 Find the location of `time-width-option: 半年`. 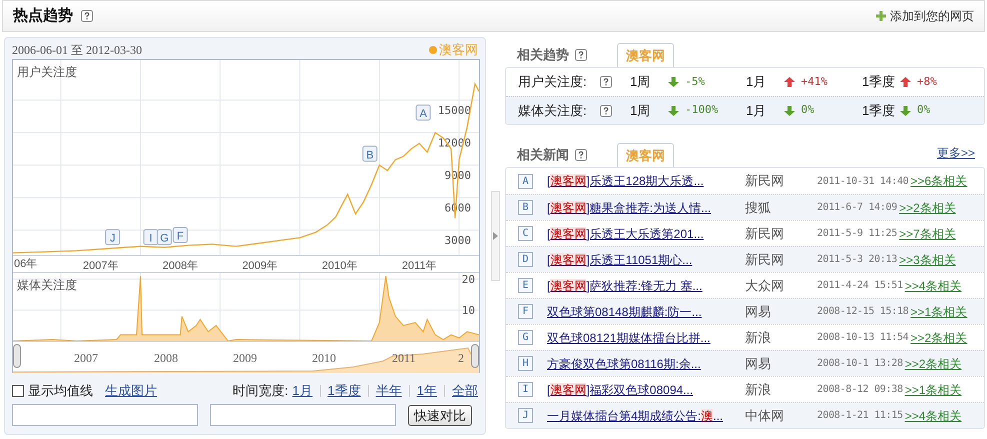

time-width-option: 半年 is located at coordinates (389, 391).